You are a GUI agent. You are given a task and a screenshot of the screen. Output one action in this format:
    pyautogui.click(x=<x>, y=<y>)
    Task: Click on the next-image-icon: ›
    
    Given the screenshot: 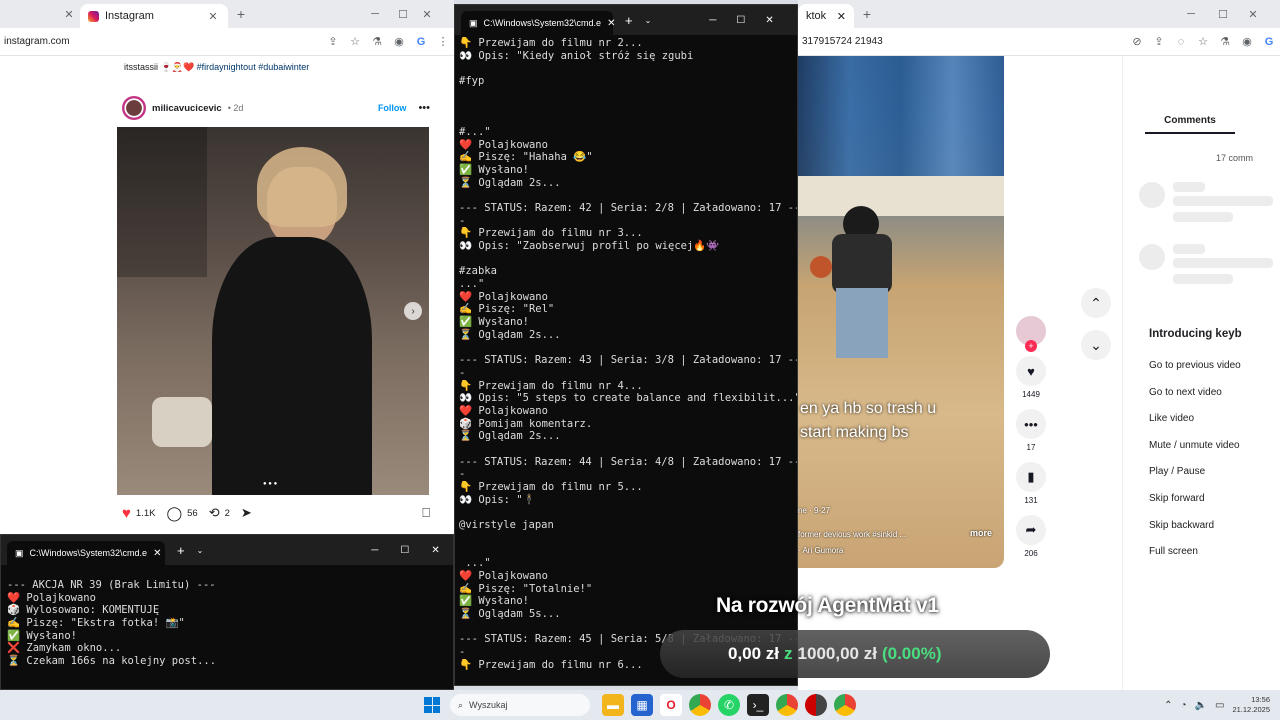 What is the action you would take?
    pyautogui.click(x=413, y=311)
    